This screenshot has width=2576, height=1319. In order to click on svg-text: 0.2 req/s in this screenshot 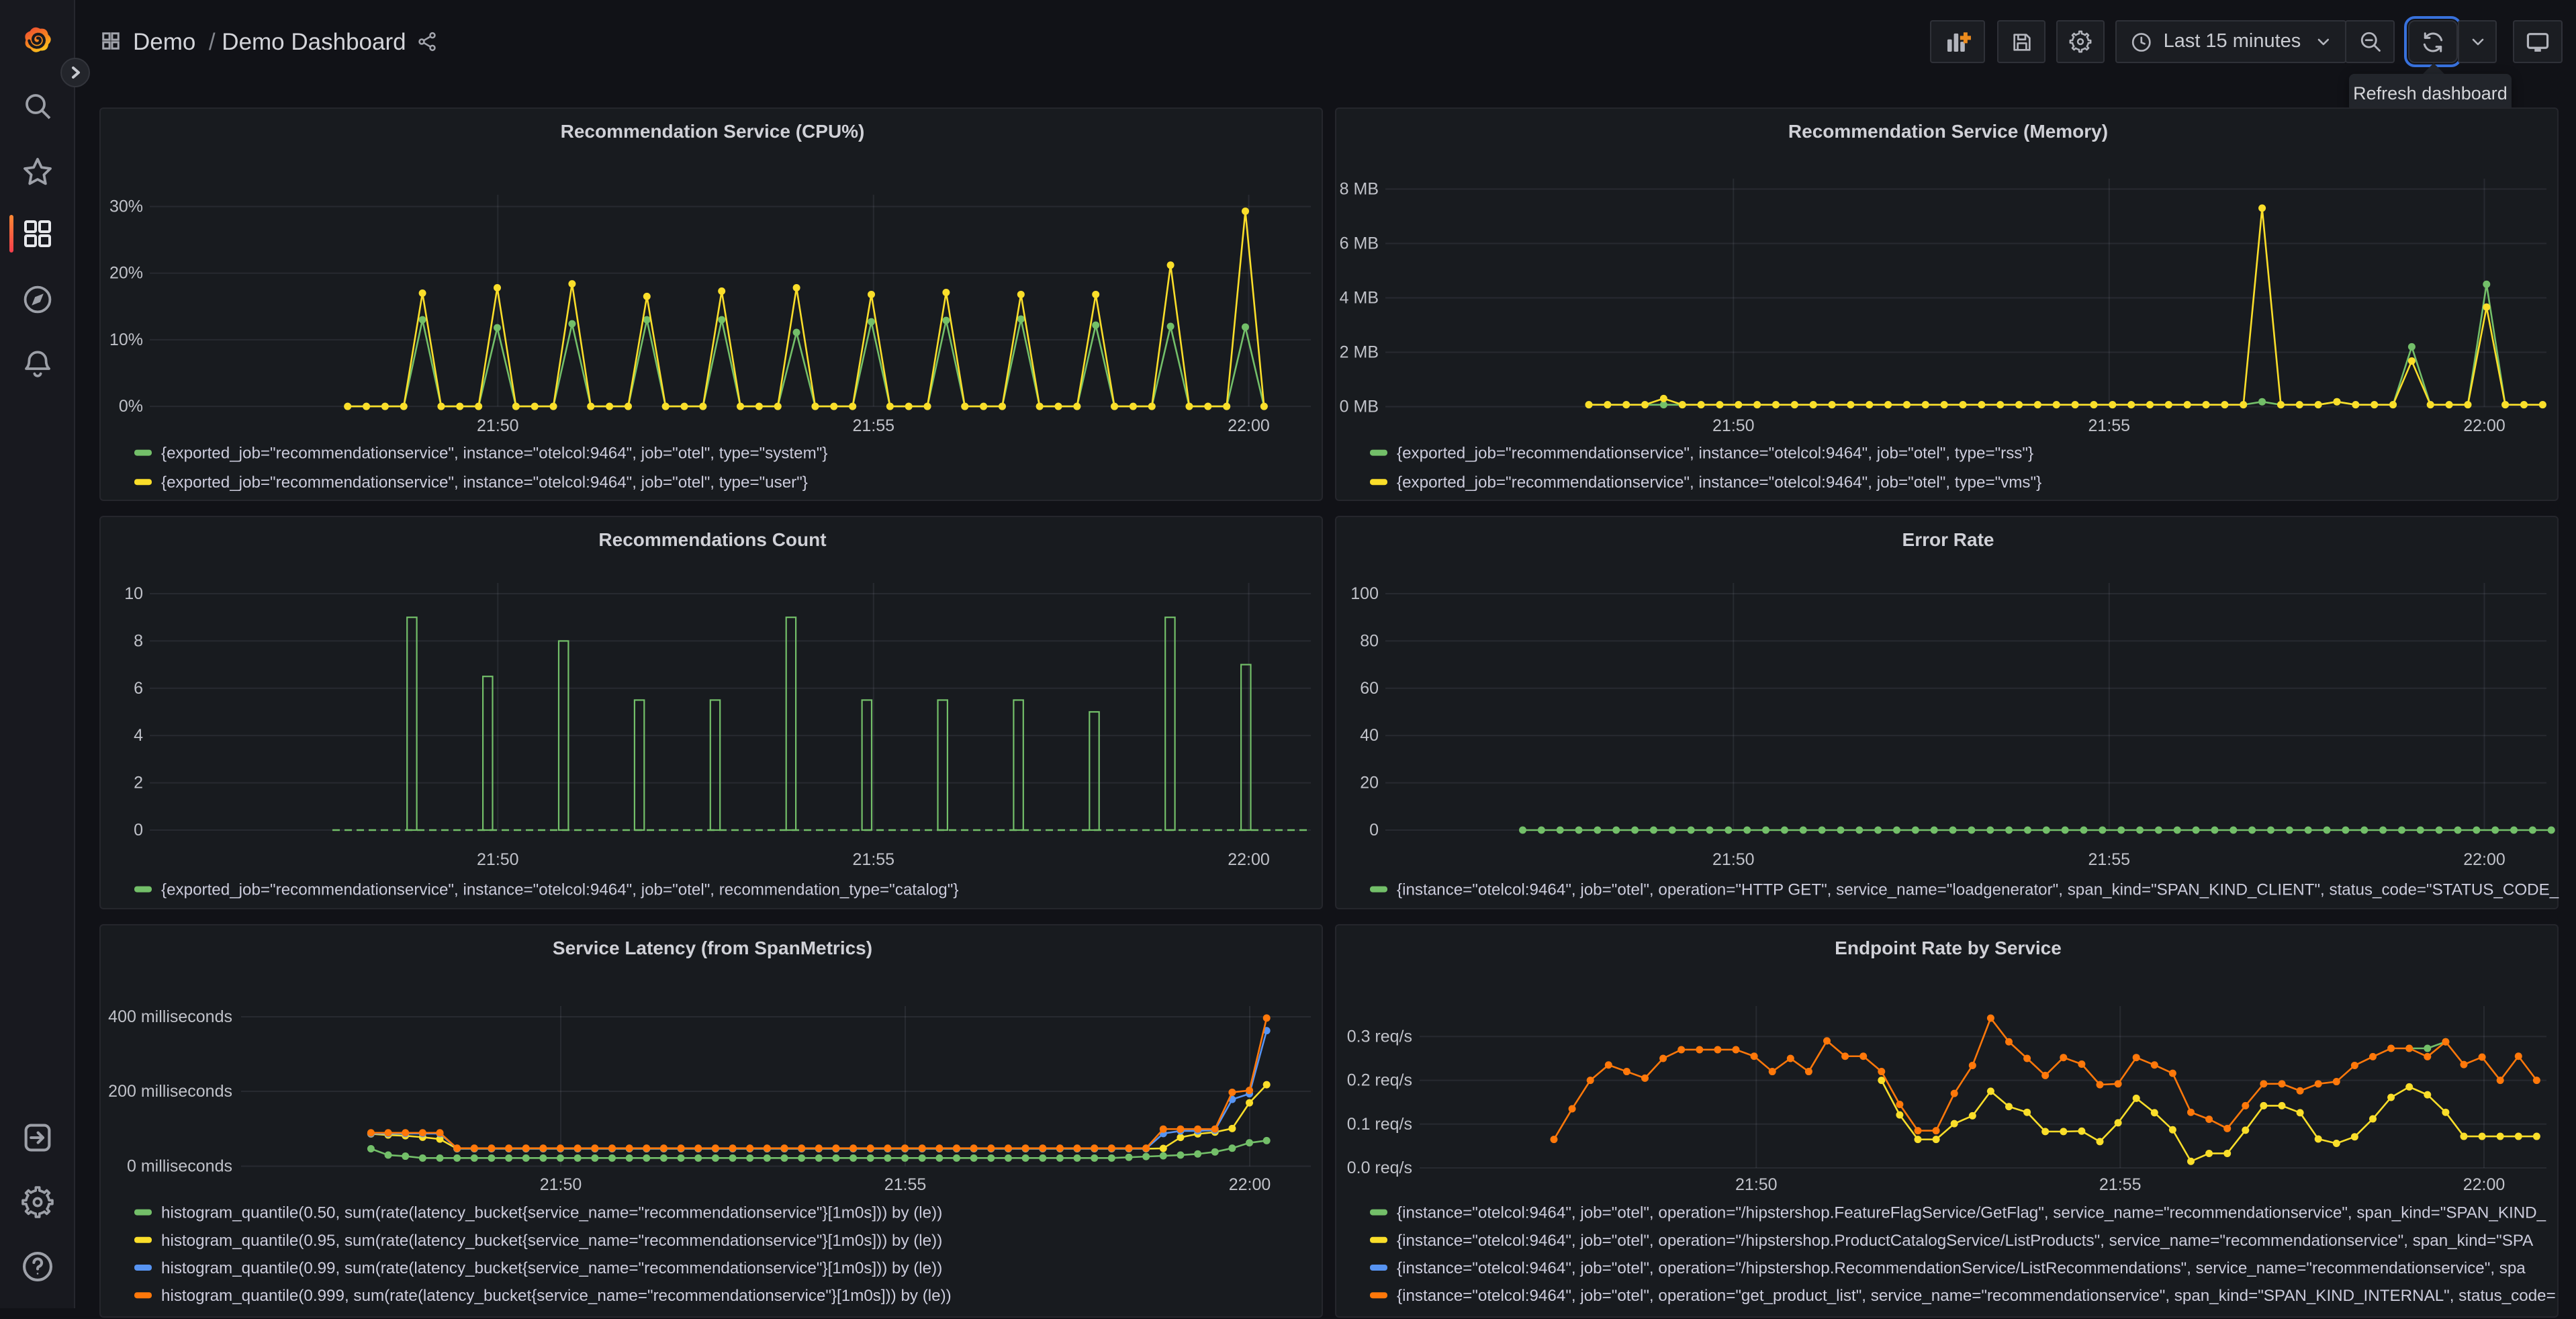, I will do `click(1379, 1080)`.